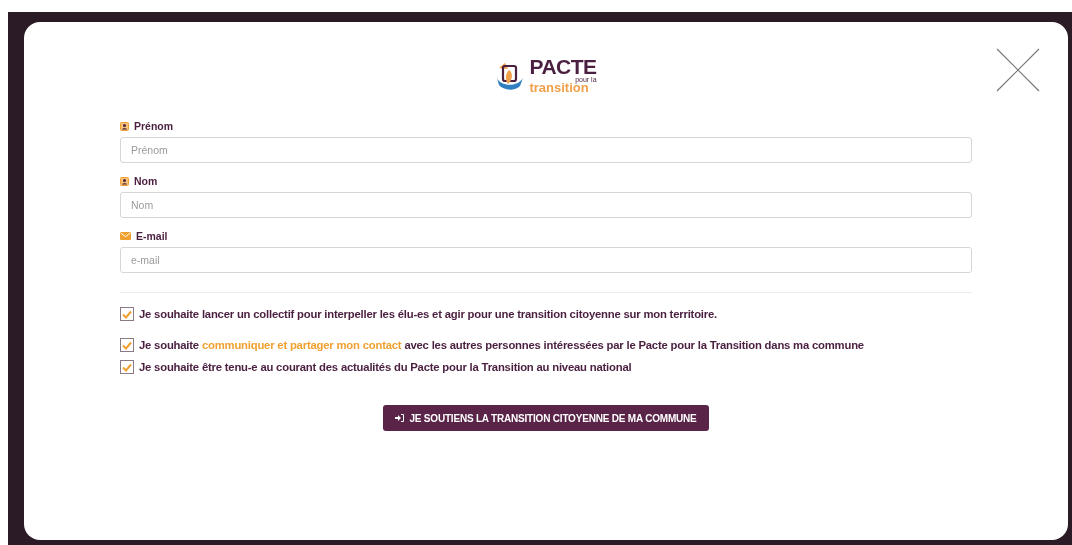  I want to click on logo-title: PACTE, so click(563, 66).